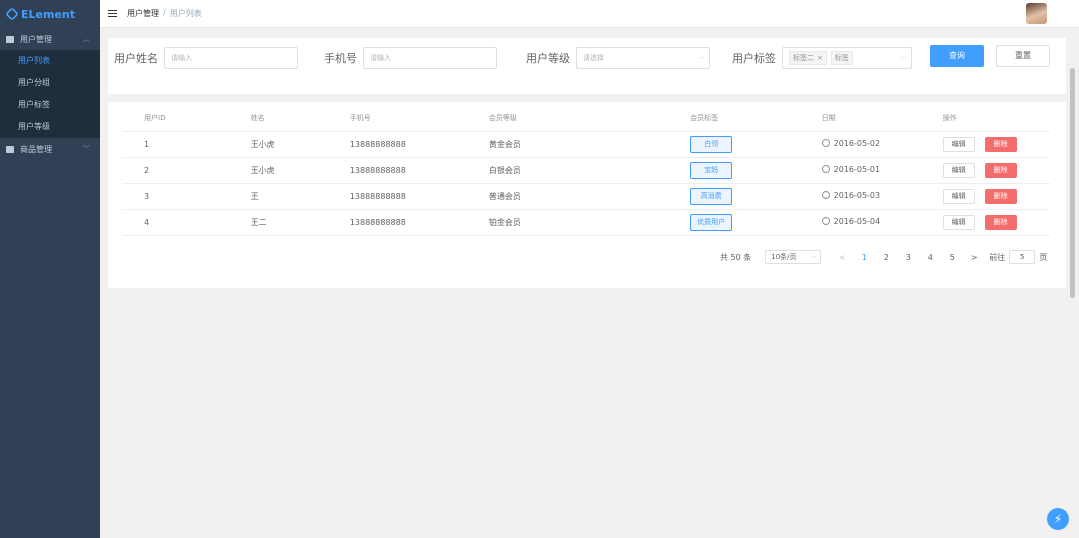  What do you see at coordinates (857, 221) in the screenshot?
I see `date-text: 2016-05-04` at bounding box center [857, 221].